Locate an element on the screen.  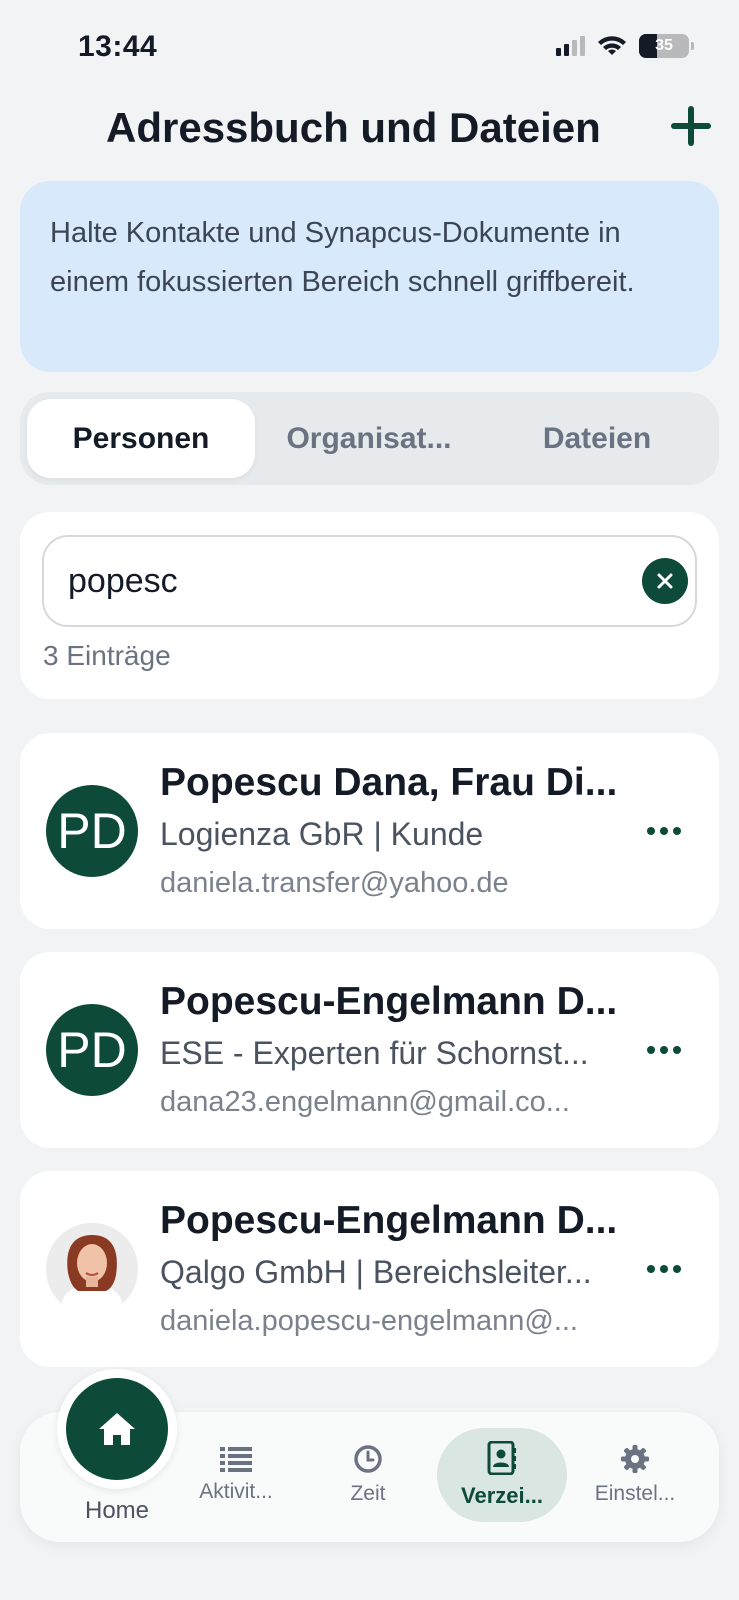
plus-icon is located at coordinates (691, 126).